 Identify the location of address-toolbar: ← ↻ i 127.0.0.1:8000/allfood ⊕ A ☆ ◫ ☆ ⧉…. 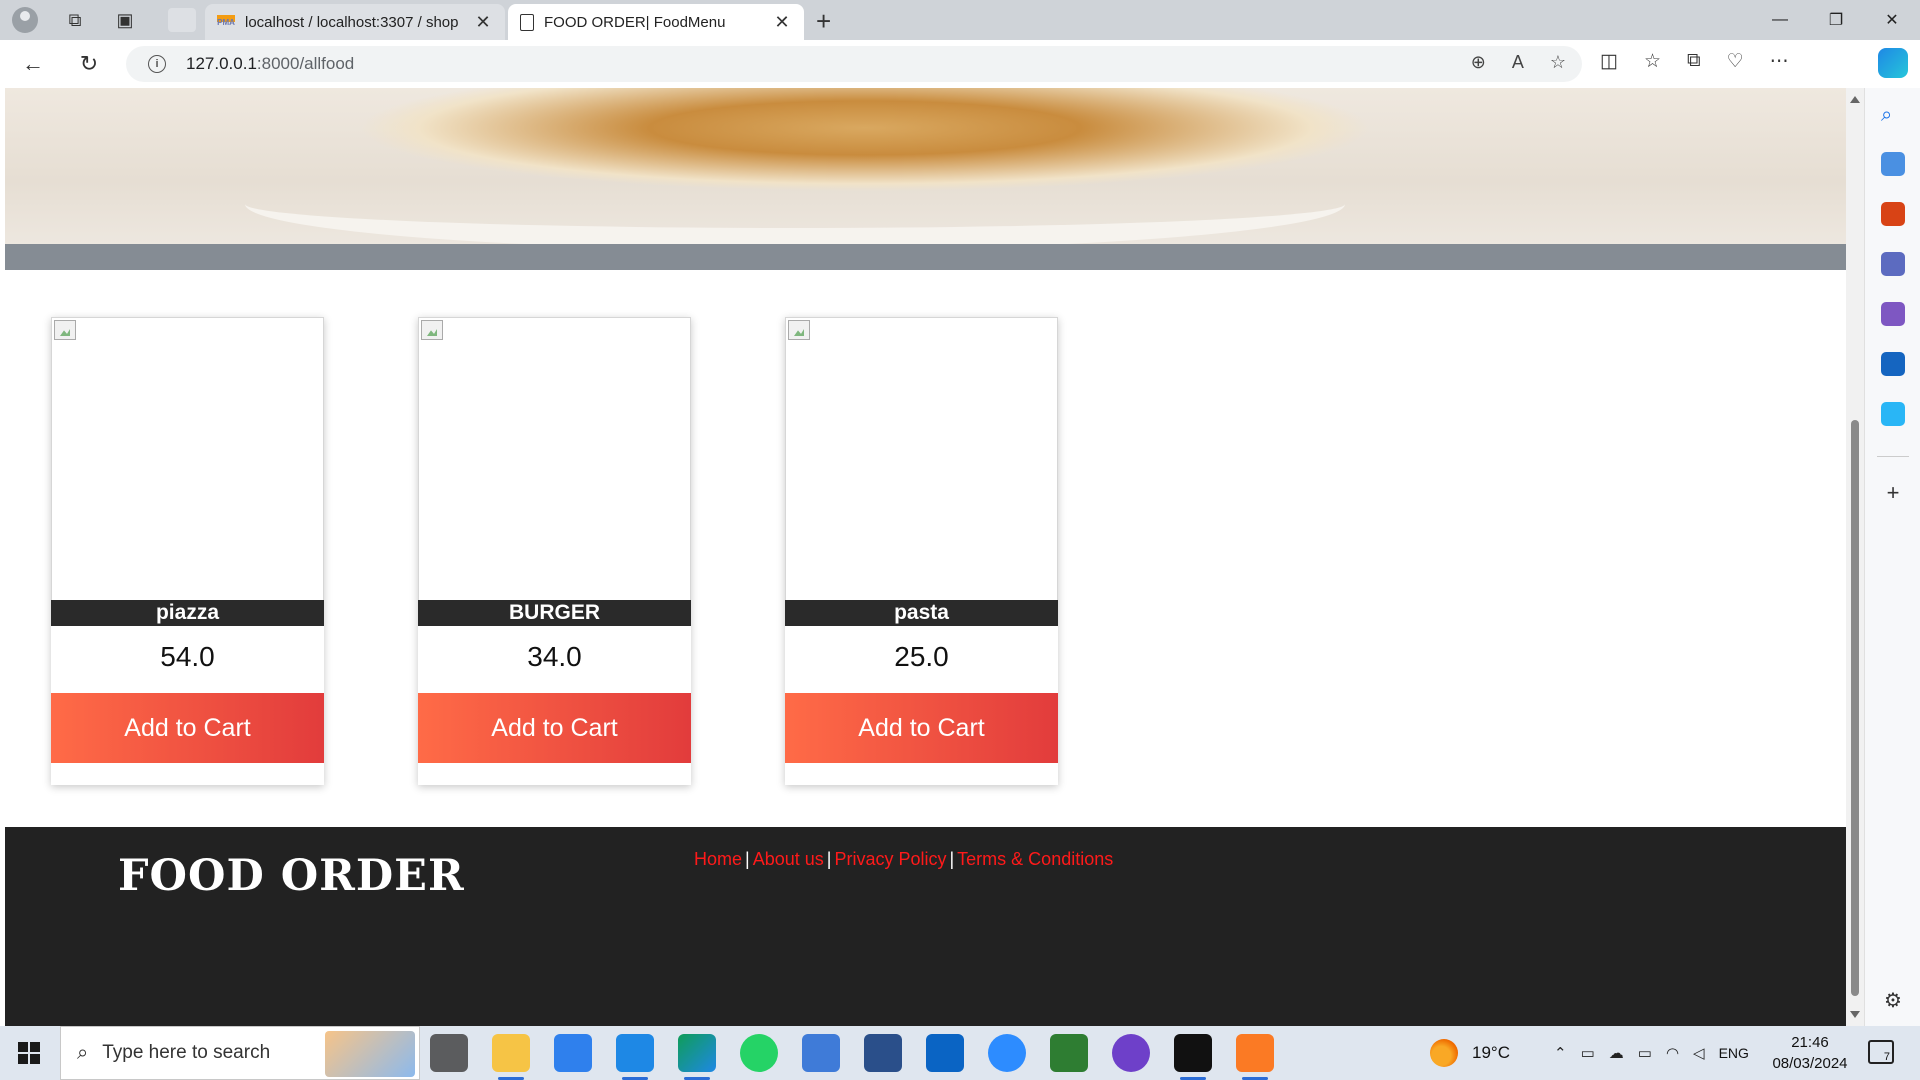
(960, 64).